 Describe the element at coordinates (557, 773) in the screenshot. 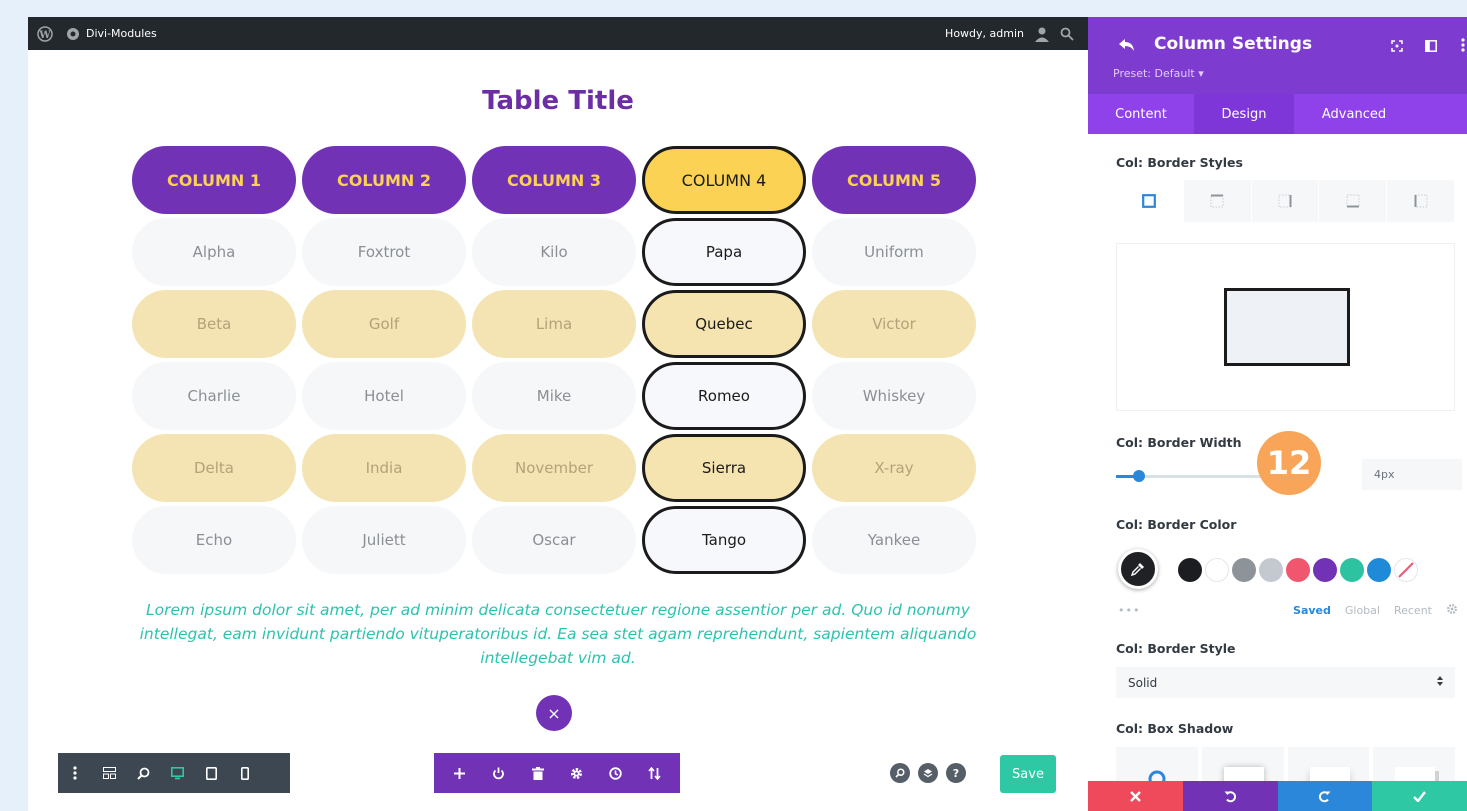

I see `page-actions-toolbar` at that location.